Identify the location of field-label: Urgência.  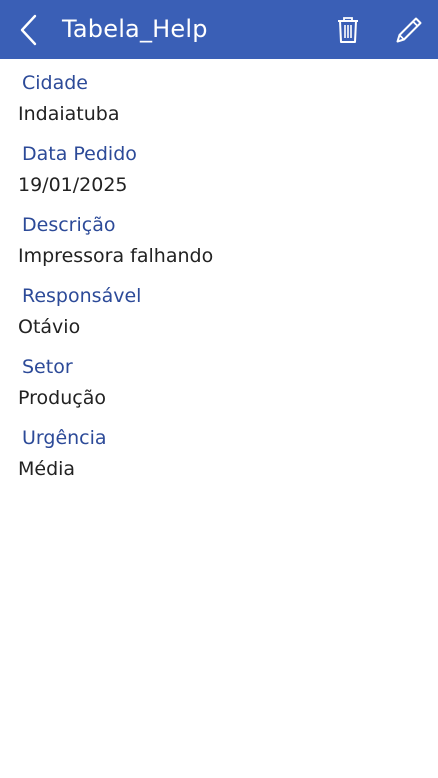
(64, 438).